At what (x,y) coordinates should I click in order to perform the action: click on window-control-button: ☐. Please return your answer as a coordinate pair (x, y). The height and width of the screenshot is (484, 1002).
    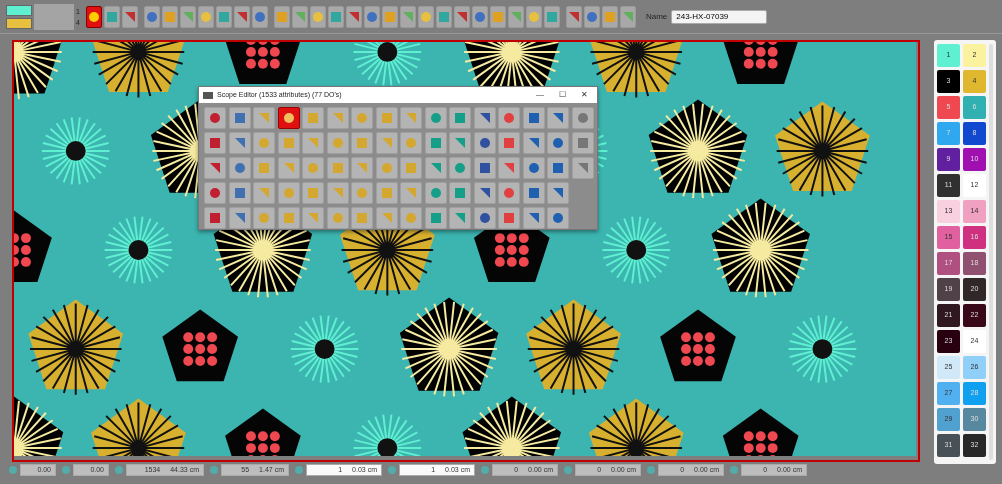
    Looking at the image, I should click on (562, 95).